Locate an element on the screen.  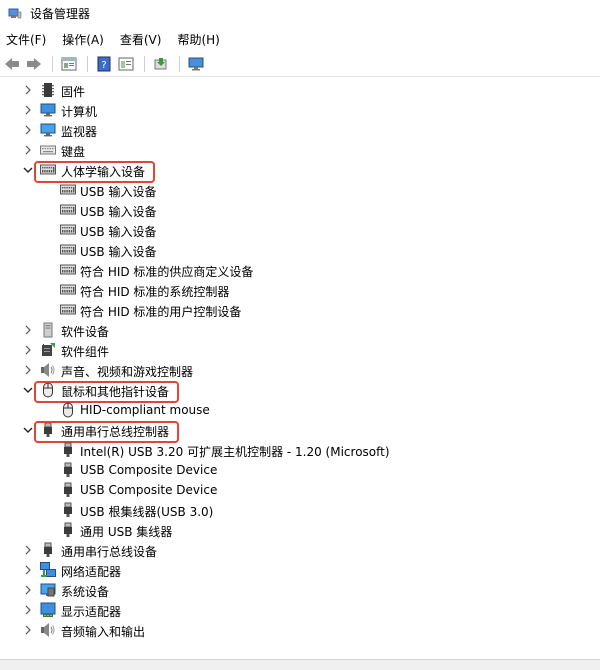
tree-category-row: 固件 is located at coordinates (300, 90).